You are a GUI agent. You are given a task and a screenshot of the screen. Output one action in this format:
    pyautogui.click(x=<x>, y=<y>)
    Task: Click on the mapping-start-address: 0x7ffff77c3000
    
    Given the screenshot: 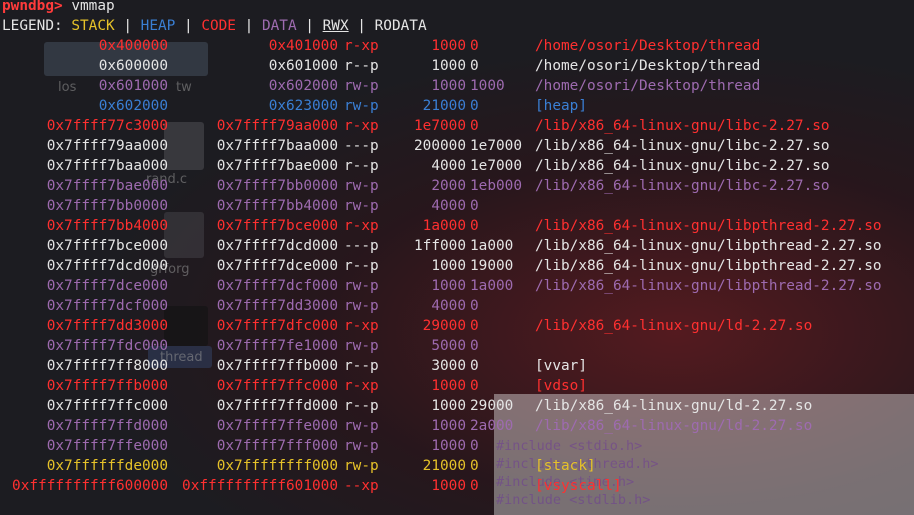 What is the action you would take?
    pyautogui.click(x=107, y=126)
    